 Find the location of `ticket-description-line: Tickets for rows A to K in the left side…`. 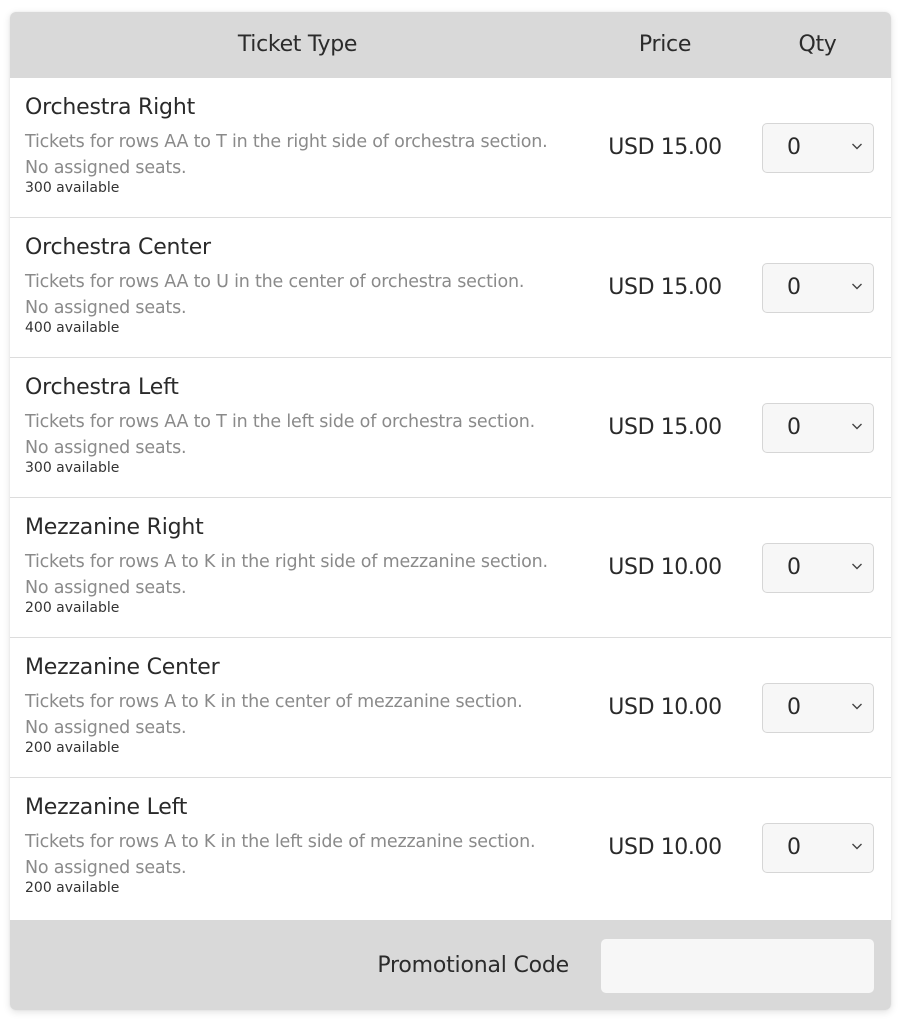

ticket-description-line: Tickets for rows A to K in the left side… is located at coordinates (280, 842).